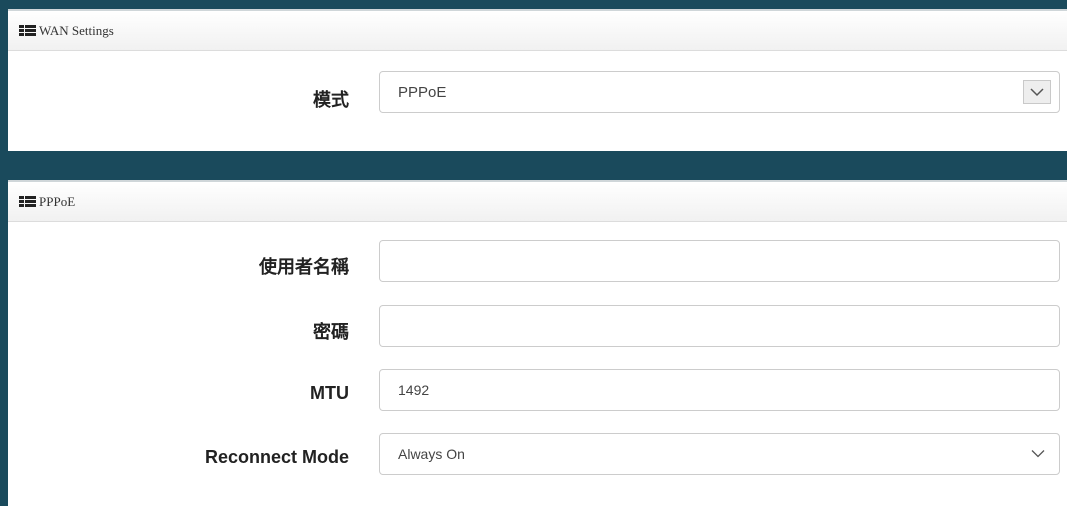  I want to click on mode-label: 模式, so click(331, 100).